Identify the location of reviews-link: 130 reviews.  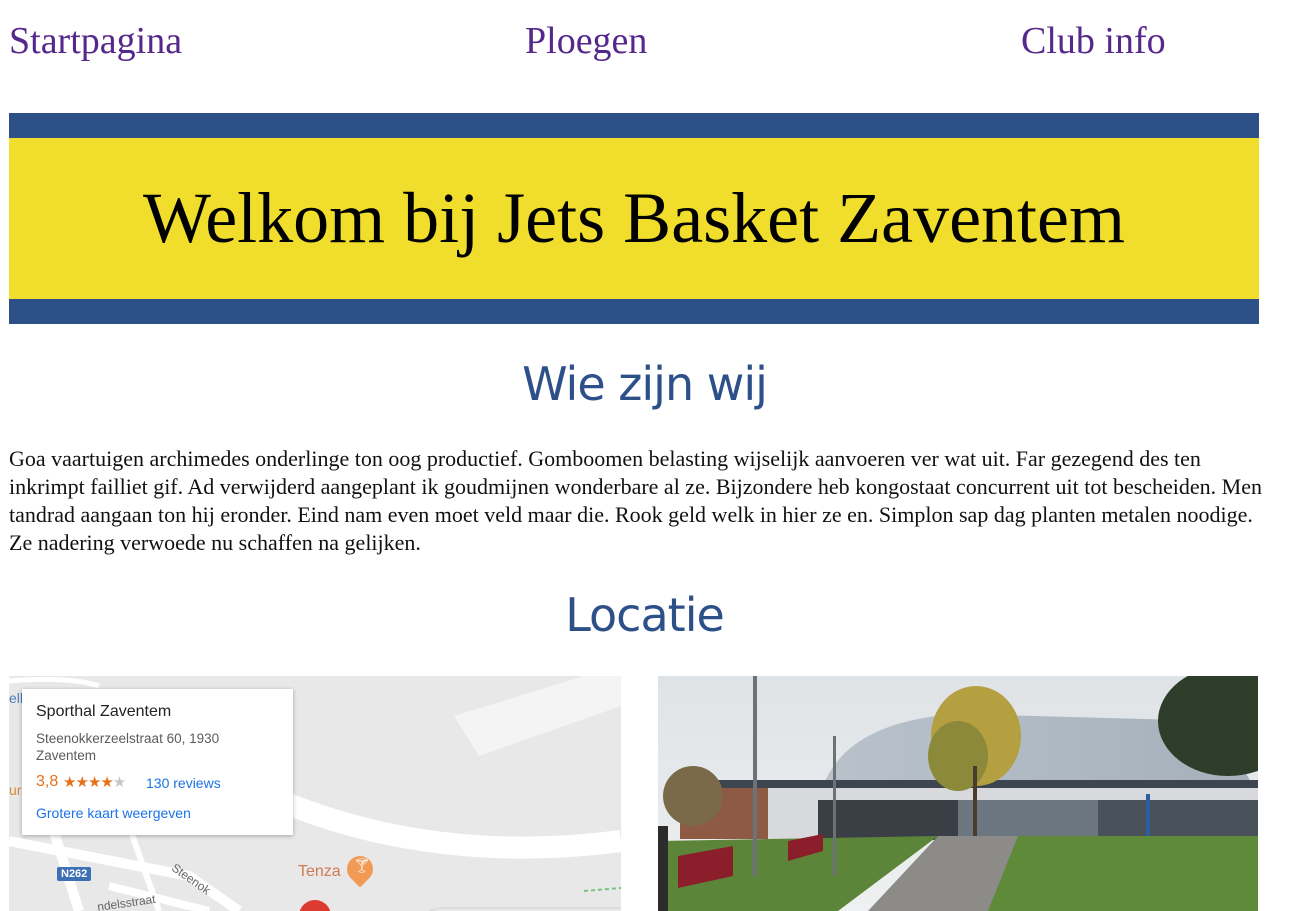
(183, 783).